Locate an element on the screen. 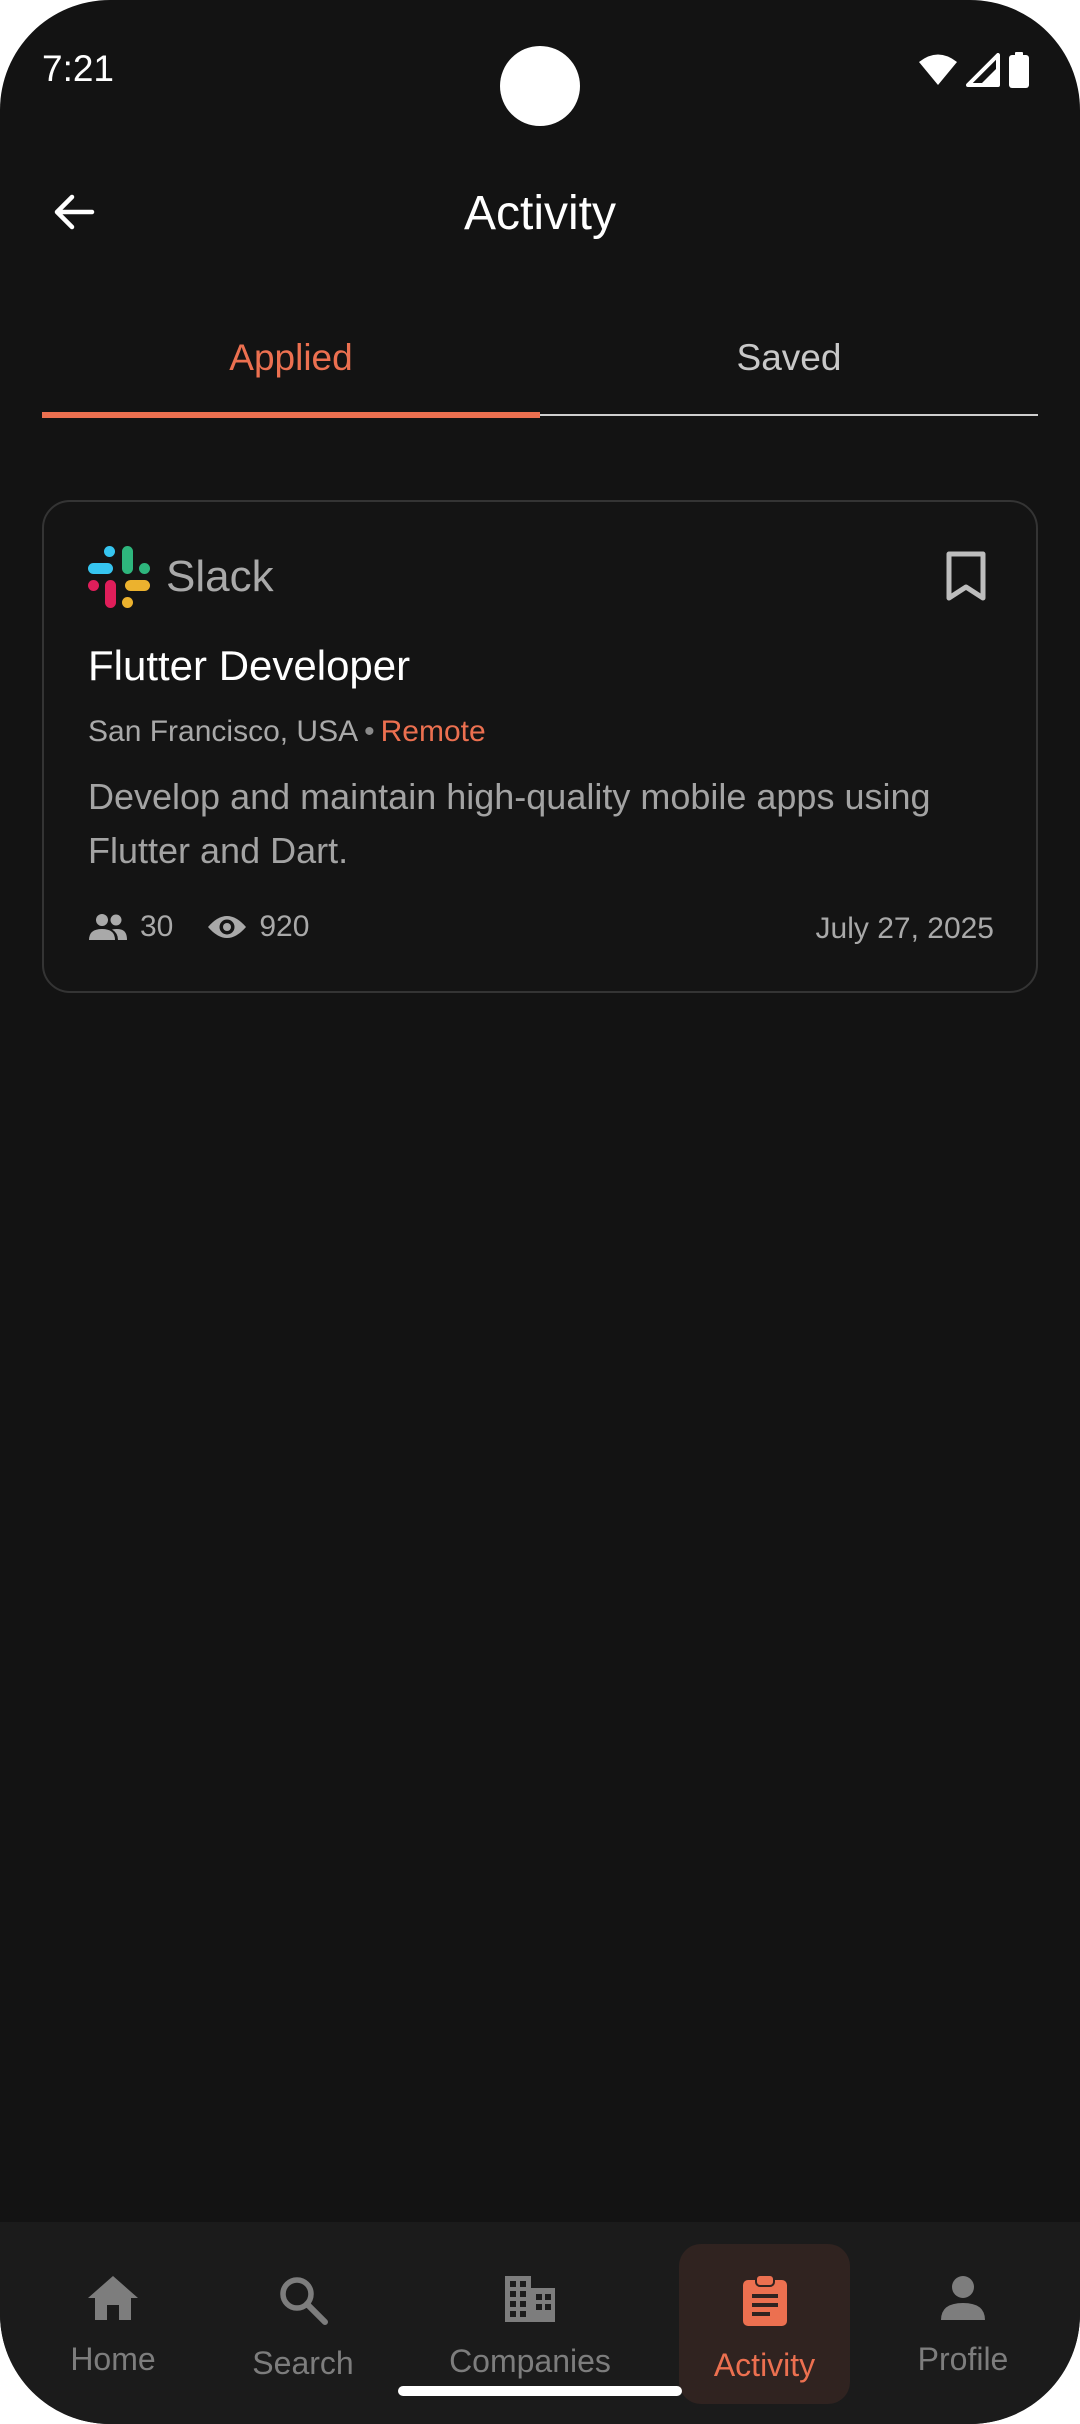  applicants-count: 30 is located at coordinates (157, 926).